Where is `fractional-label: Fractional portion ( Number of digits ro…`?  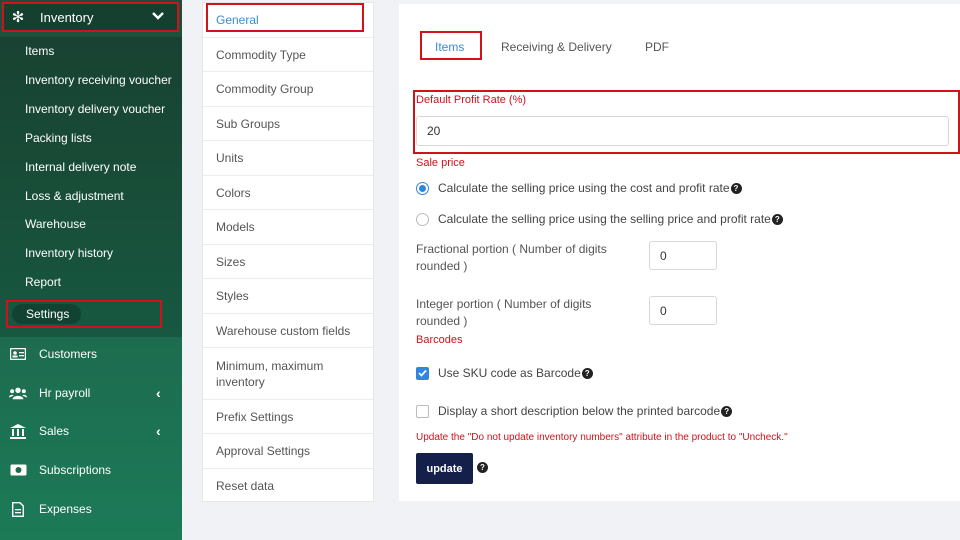 fractional-label: Fractional portion ( Number of digits ro… is located at coordinates (511, 257).